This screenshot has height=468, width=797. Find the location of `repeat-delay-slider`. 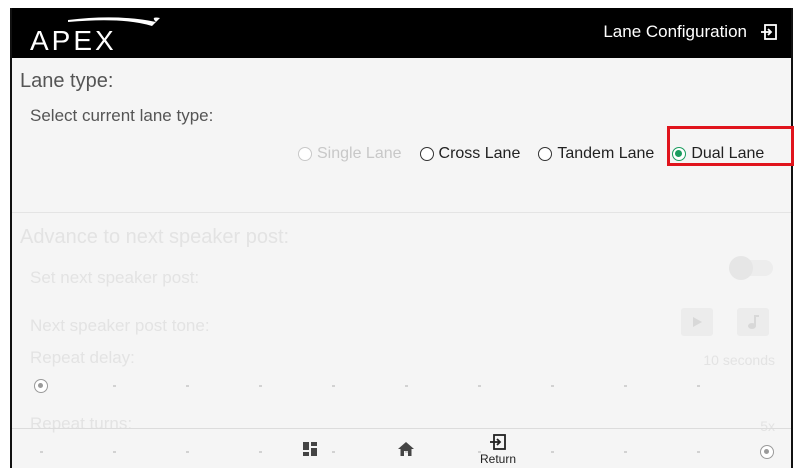

repeat-delay-slider is located at coordinates (404, 386).